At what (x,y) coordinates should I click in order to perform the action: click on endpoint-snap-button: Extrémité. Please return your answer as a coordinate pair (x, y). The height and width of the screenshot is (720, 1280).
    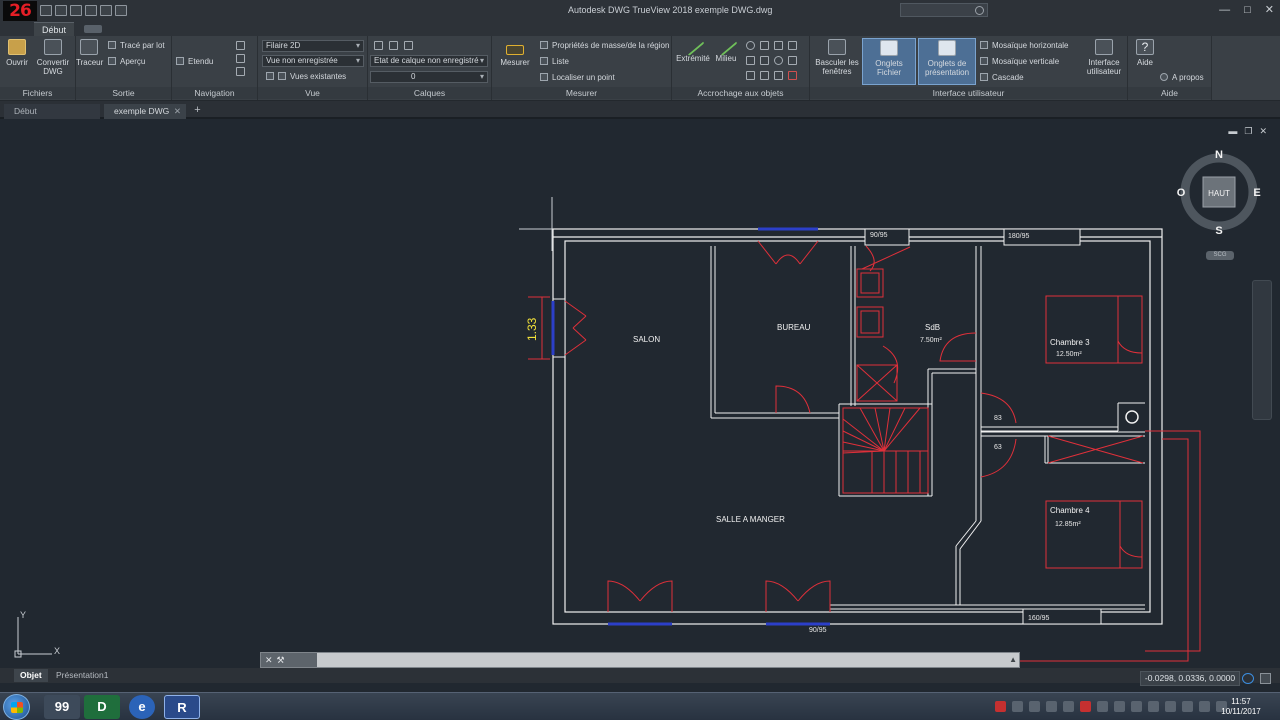
    Looking at the image, I should click on (693, 48).